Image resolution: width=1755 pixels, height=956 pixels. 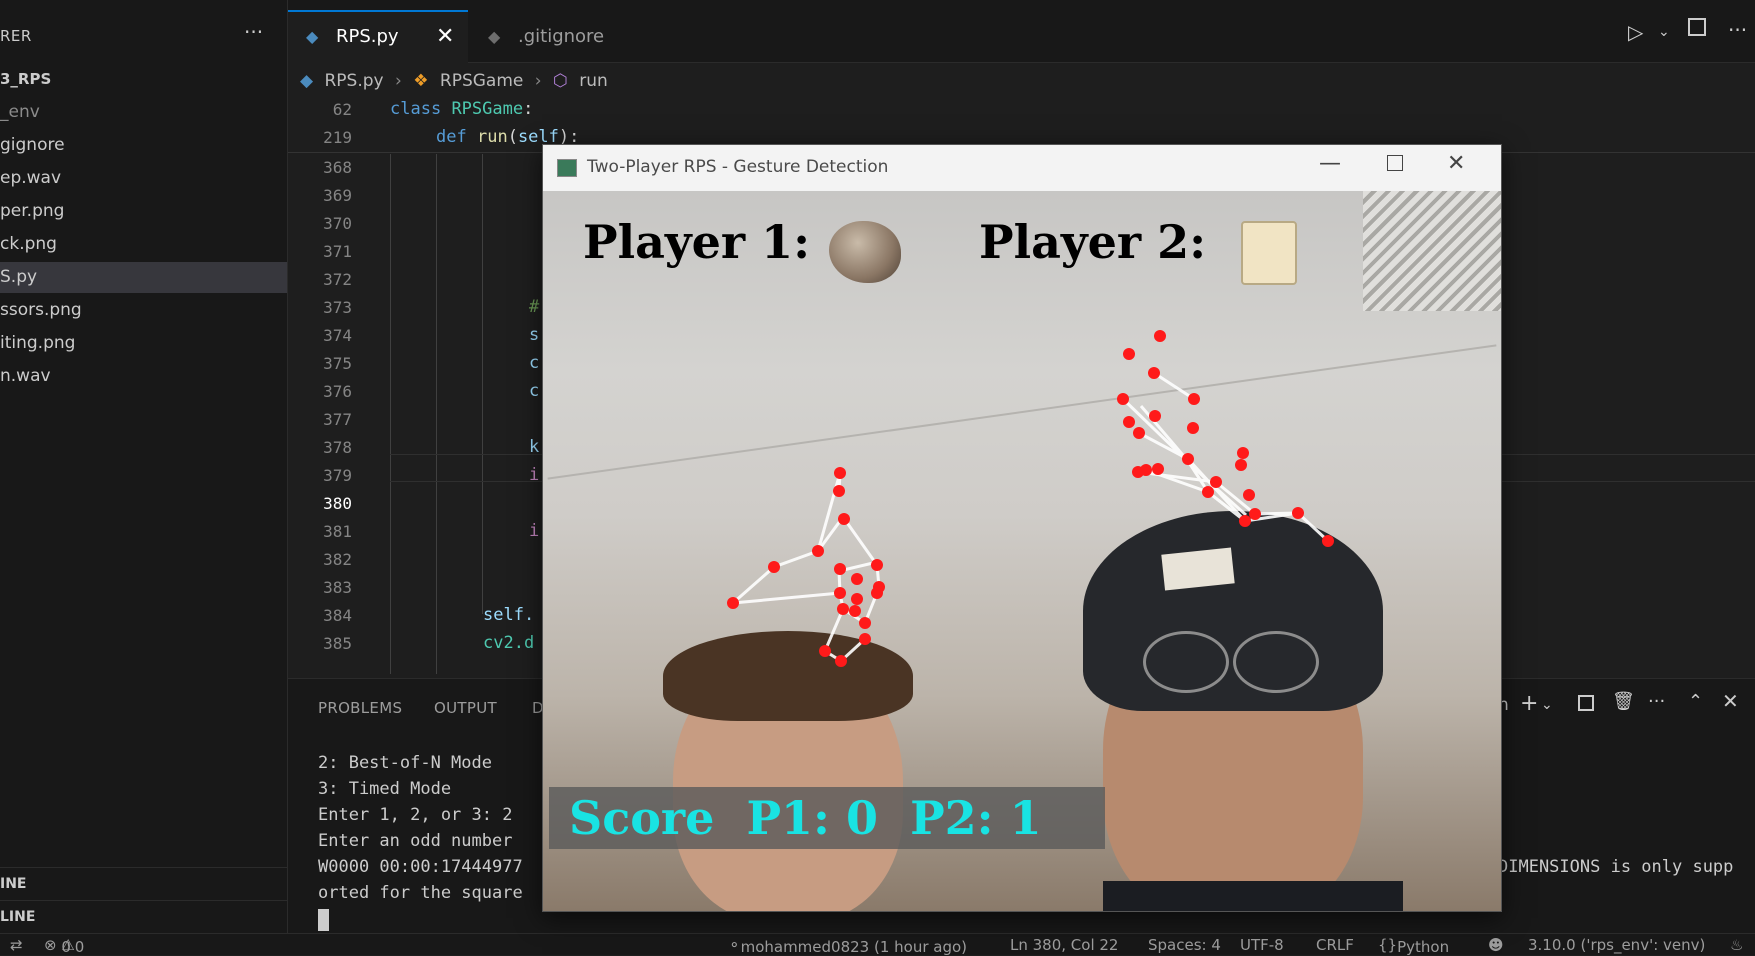 I want to click on bell-icon: ♨, so click(x=1736, y=945).